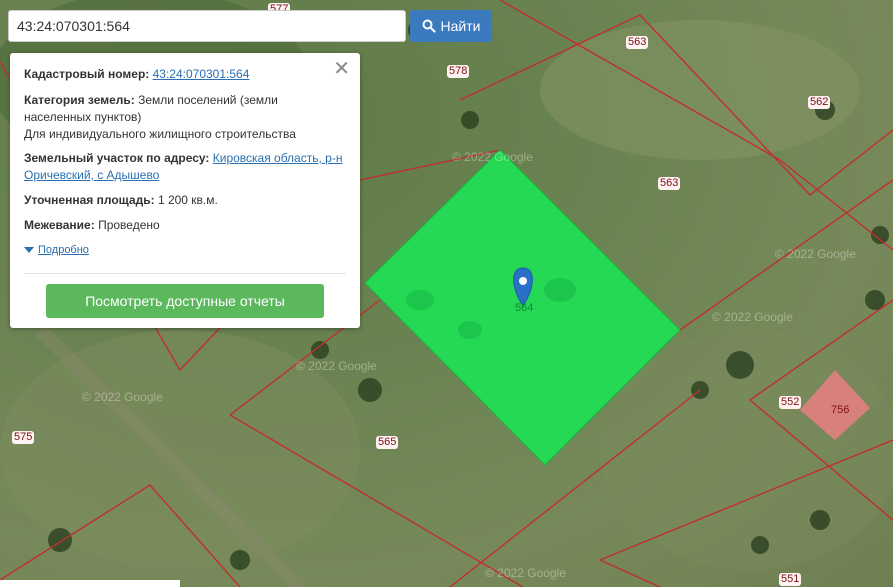 The image size is (893, 587). What do you see at coordinates (129, 225) in the screenshot?
I see `survey-value: Проведено` at bounding box center [129, 225].